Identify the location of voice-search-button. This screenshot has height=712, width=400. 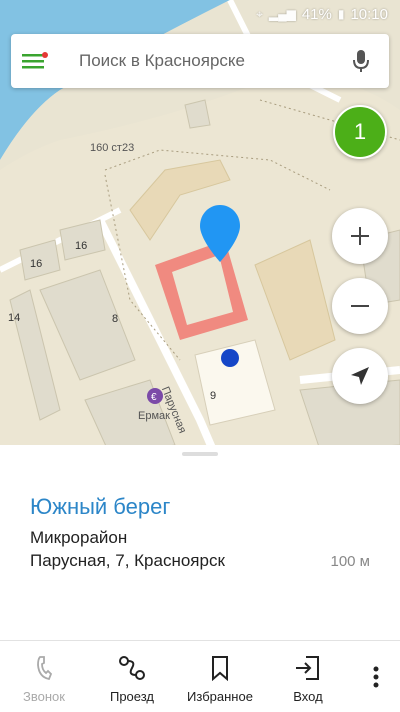
(361, 61).